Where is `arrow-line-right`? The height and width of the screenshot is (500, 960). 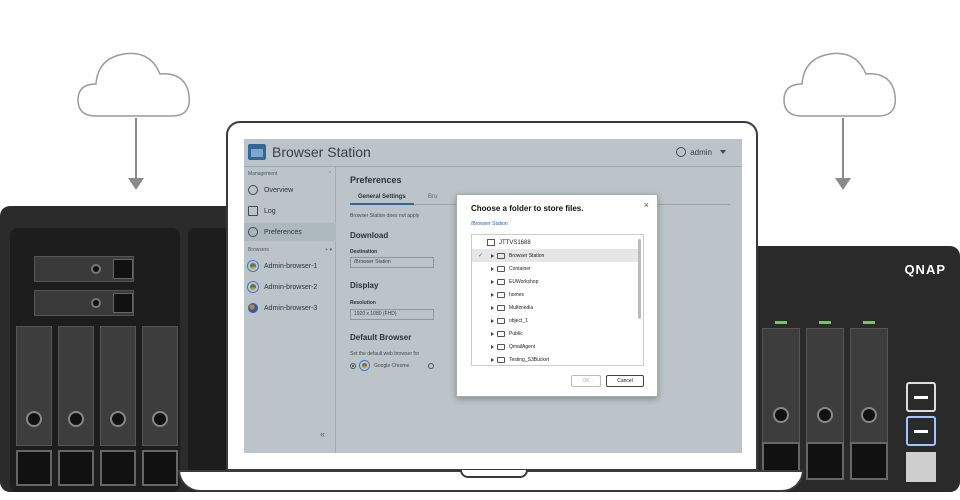 arrow-line-right is located at coordinates (843, 148).